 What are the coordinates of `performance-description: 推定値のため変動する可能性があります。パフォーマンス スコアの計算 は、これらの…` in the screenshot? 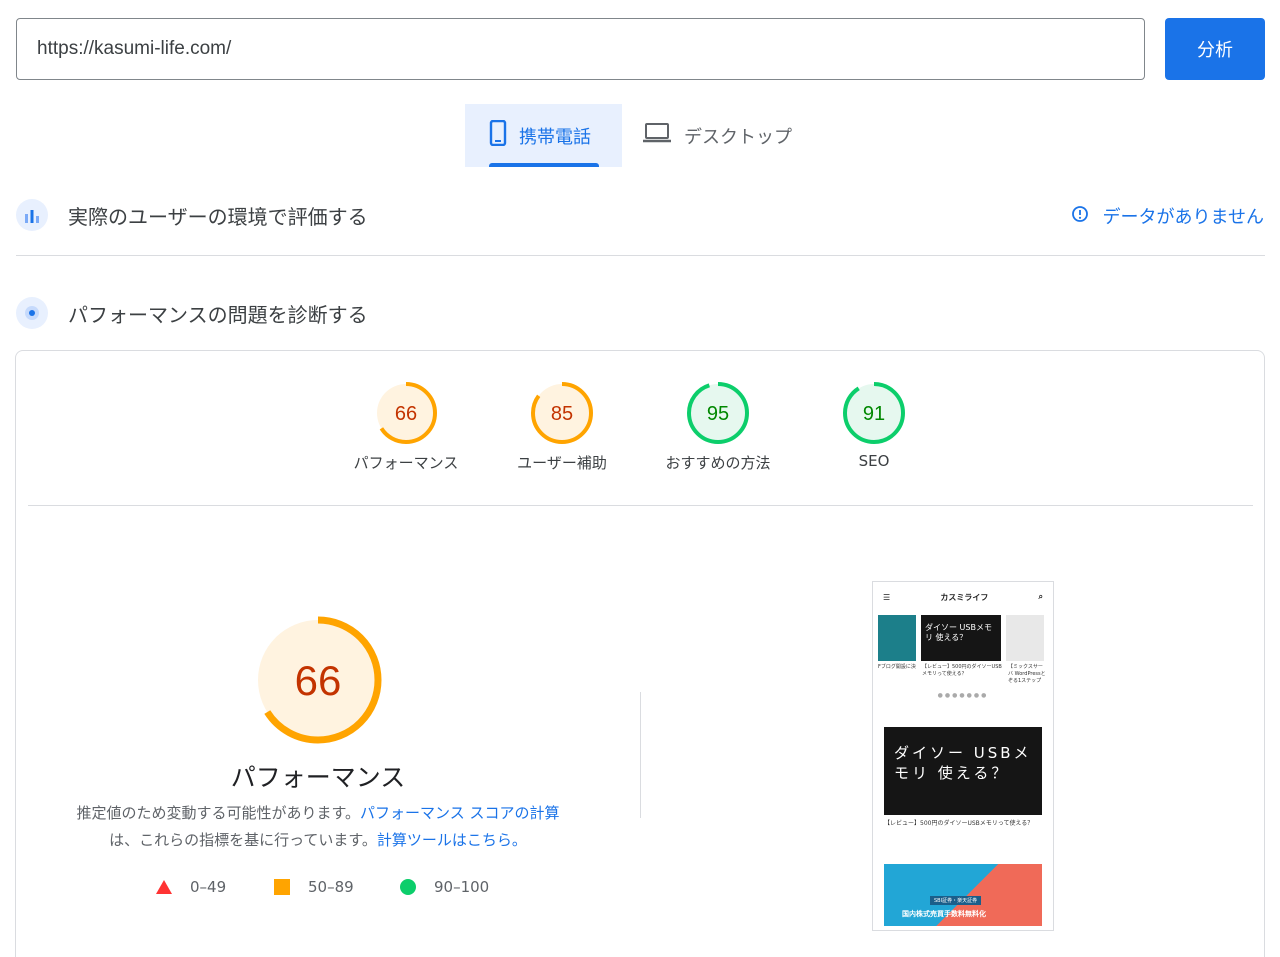 It's located at (318, 827).